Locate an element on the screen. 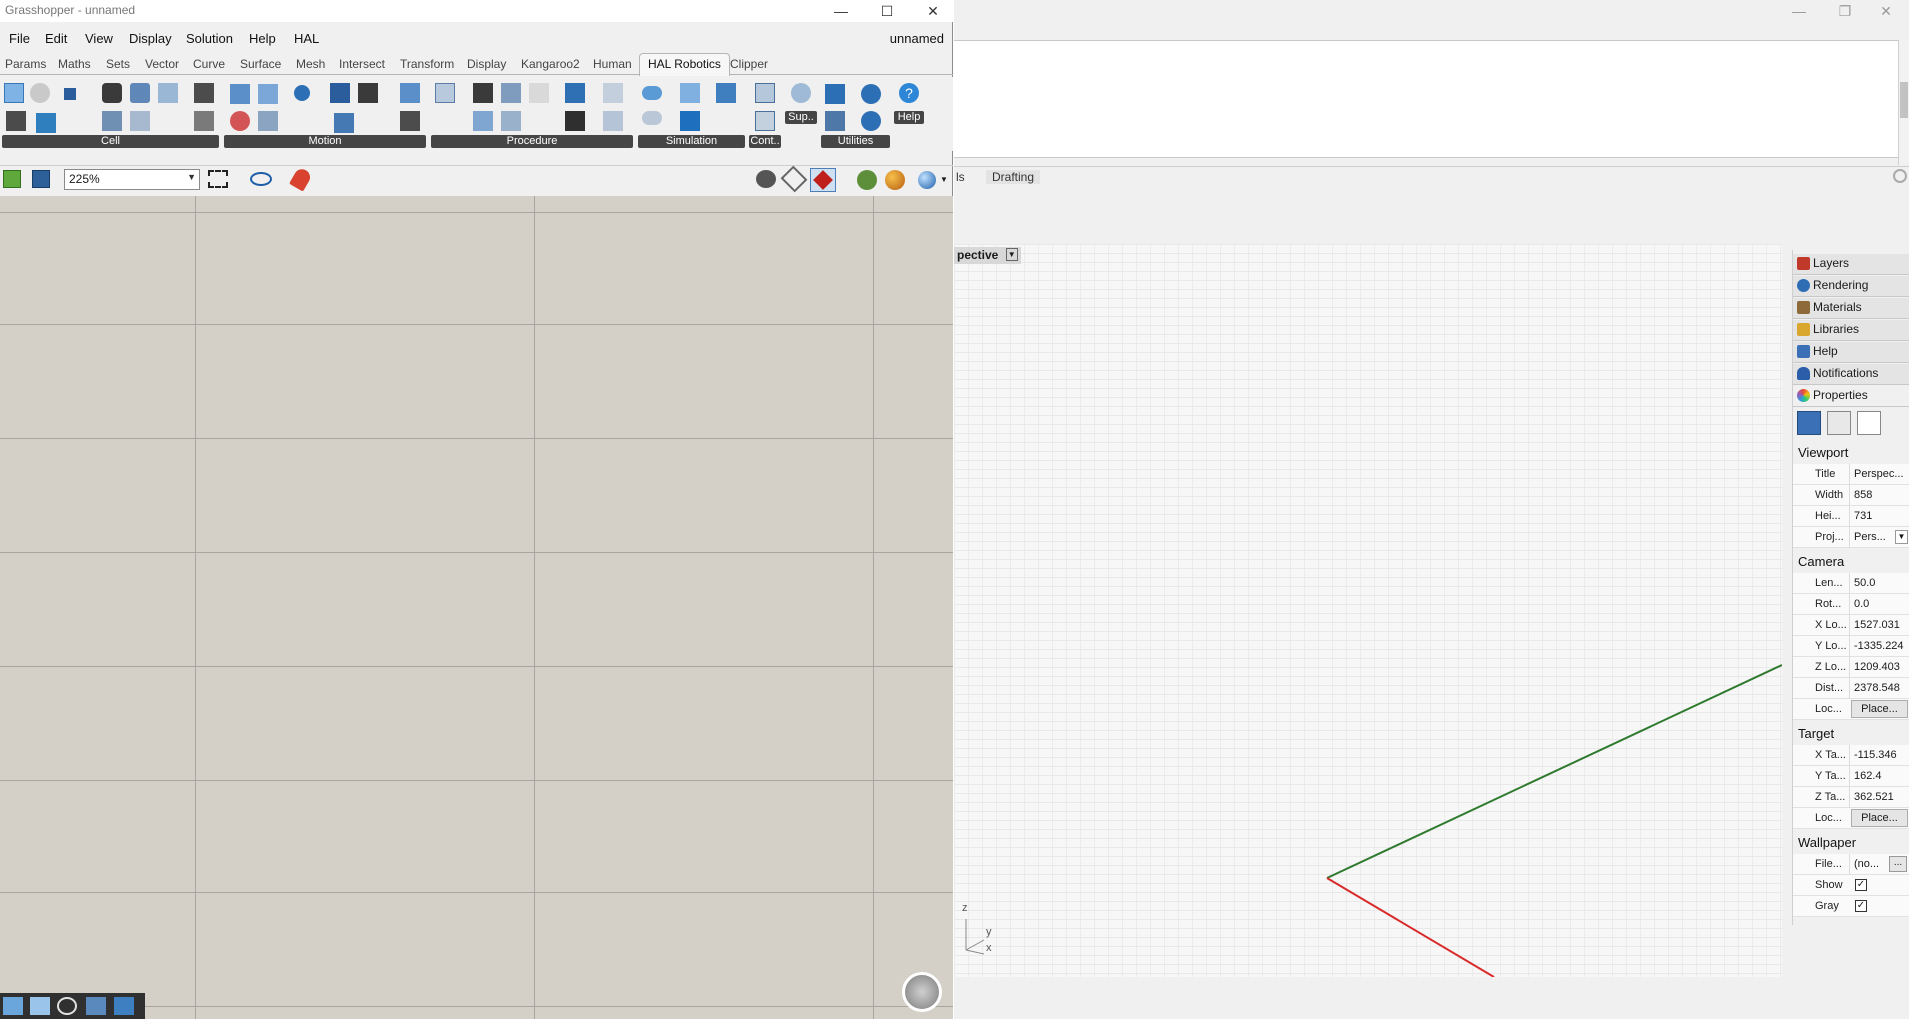 This screenshot has width=1909, height=1019. simulate-icon is located at coordinates (690, 93).